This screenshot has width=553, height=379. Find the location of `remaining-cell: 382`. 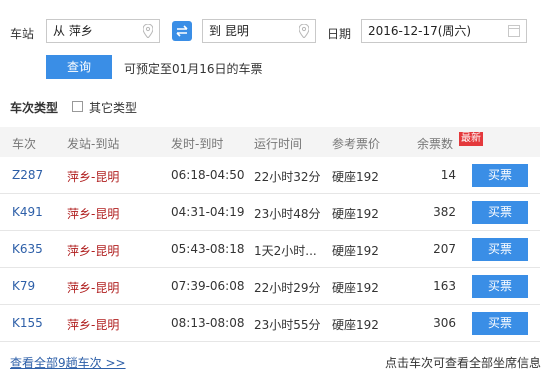

remaining-cell: 382 is located at coordinates (444, 212).